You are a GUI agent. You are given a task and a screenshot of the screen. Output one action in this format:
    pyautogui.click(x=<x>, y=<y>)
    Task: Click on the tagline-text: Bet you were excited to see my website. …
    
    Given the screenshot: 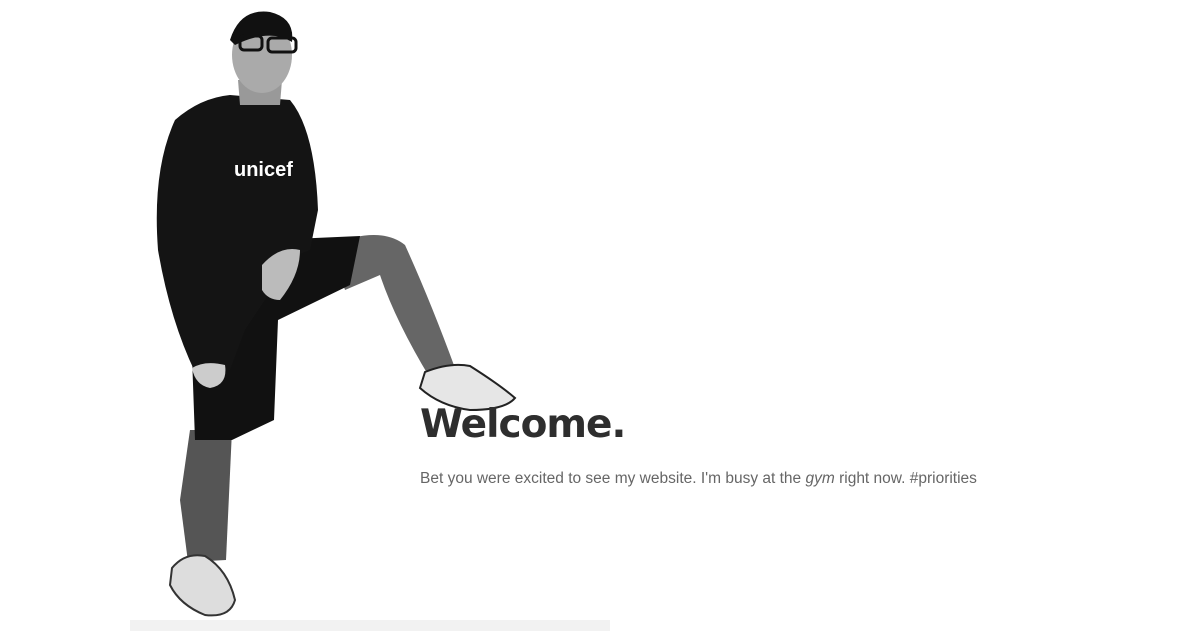 What is the action you would take?
    pyautogui.click(x=613, y=478)
    